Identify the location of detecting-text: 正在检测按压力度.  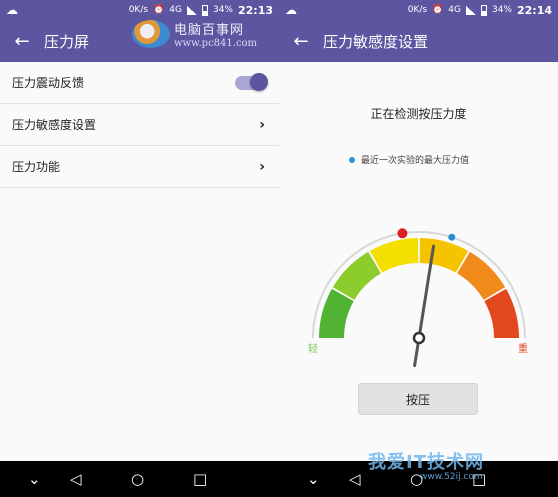
(418, 114).